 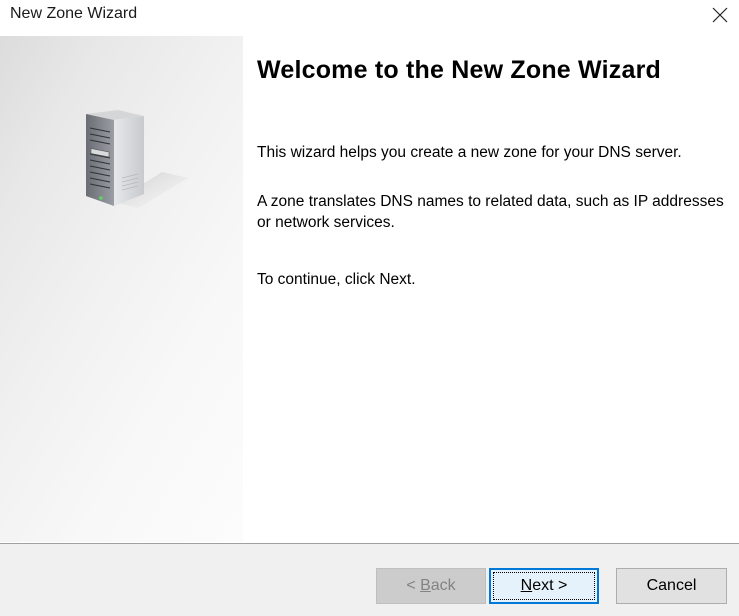 What do you see at coordinates (425, 585) in the screenshot?
I see `back-button-mnemonic: B` at bounding box center [425, 585].